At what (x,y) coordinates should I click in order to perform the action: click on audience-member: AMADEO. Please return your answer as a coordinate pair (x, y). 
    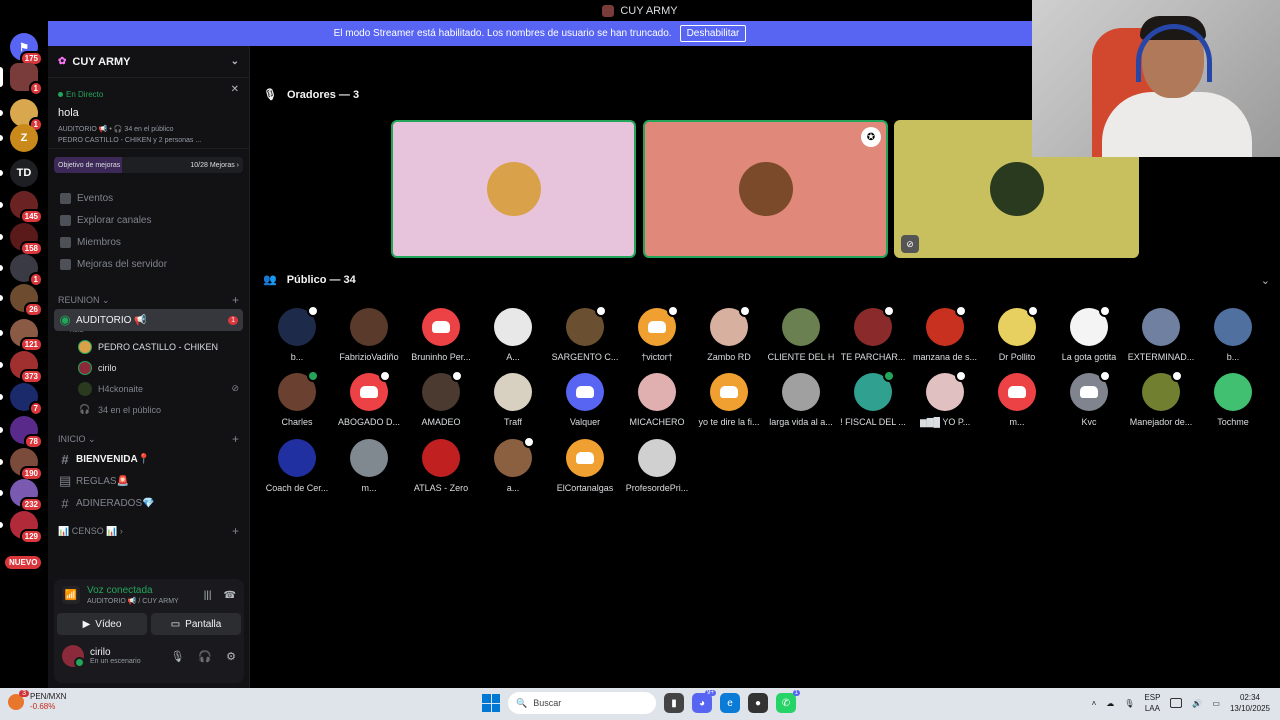
    Looking at the image, I should click on (441, 398).